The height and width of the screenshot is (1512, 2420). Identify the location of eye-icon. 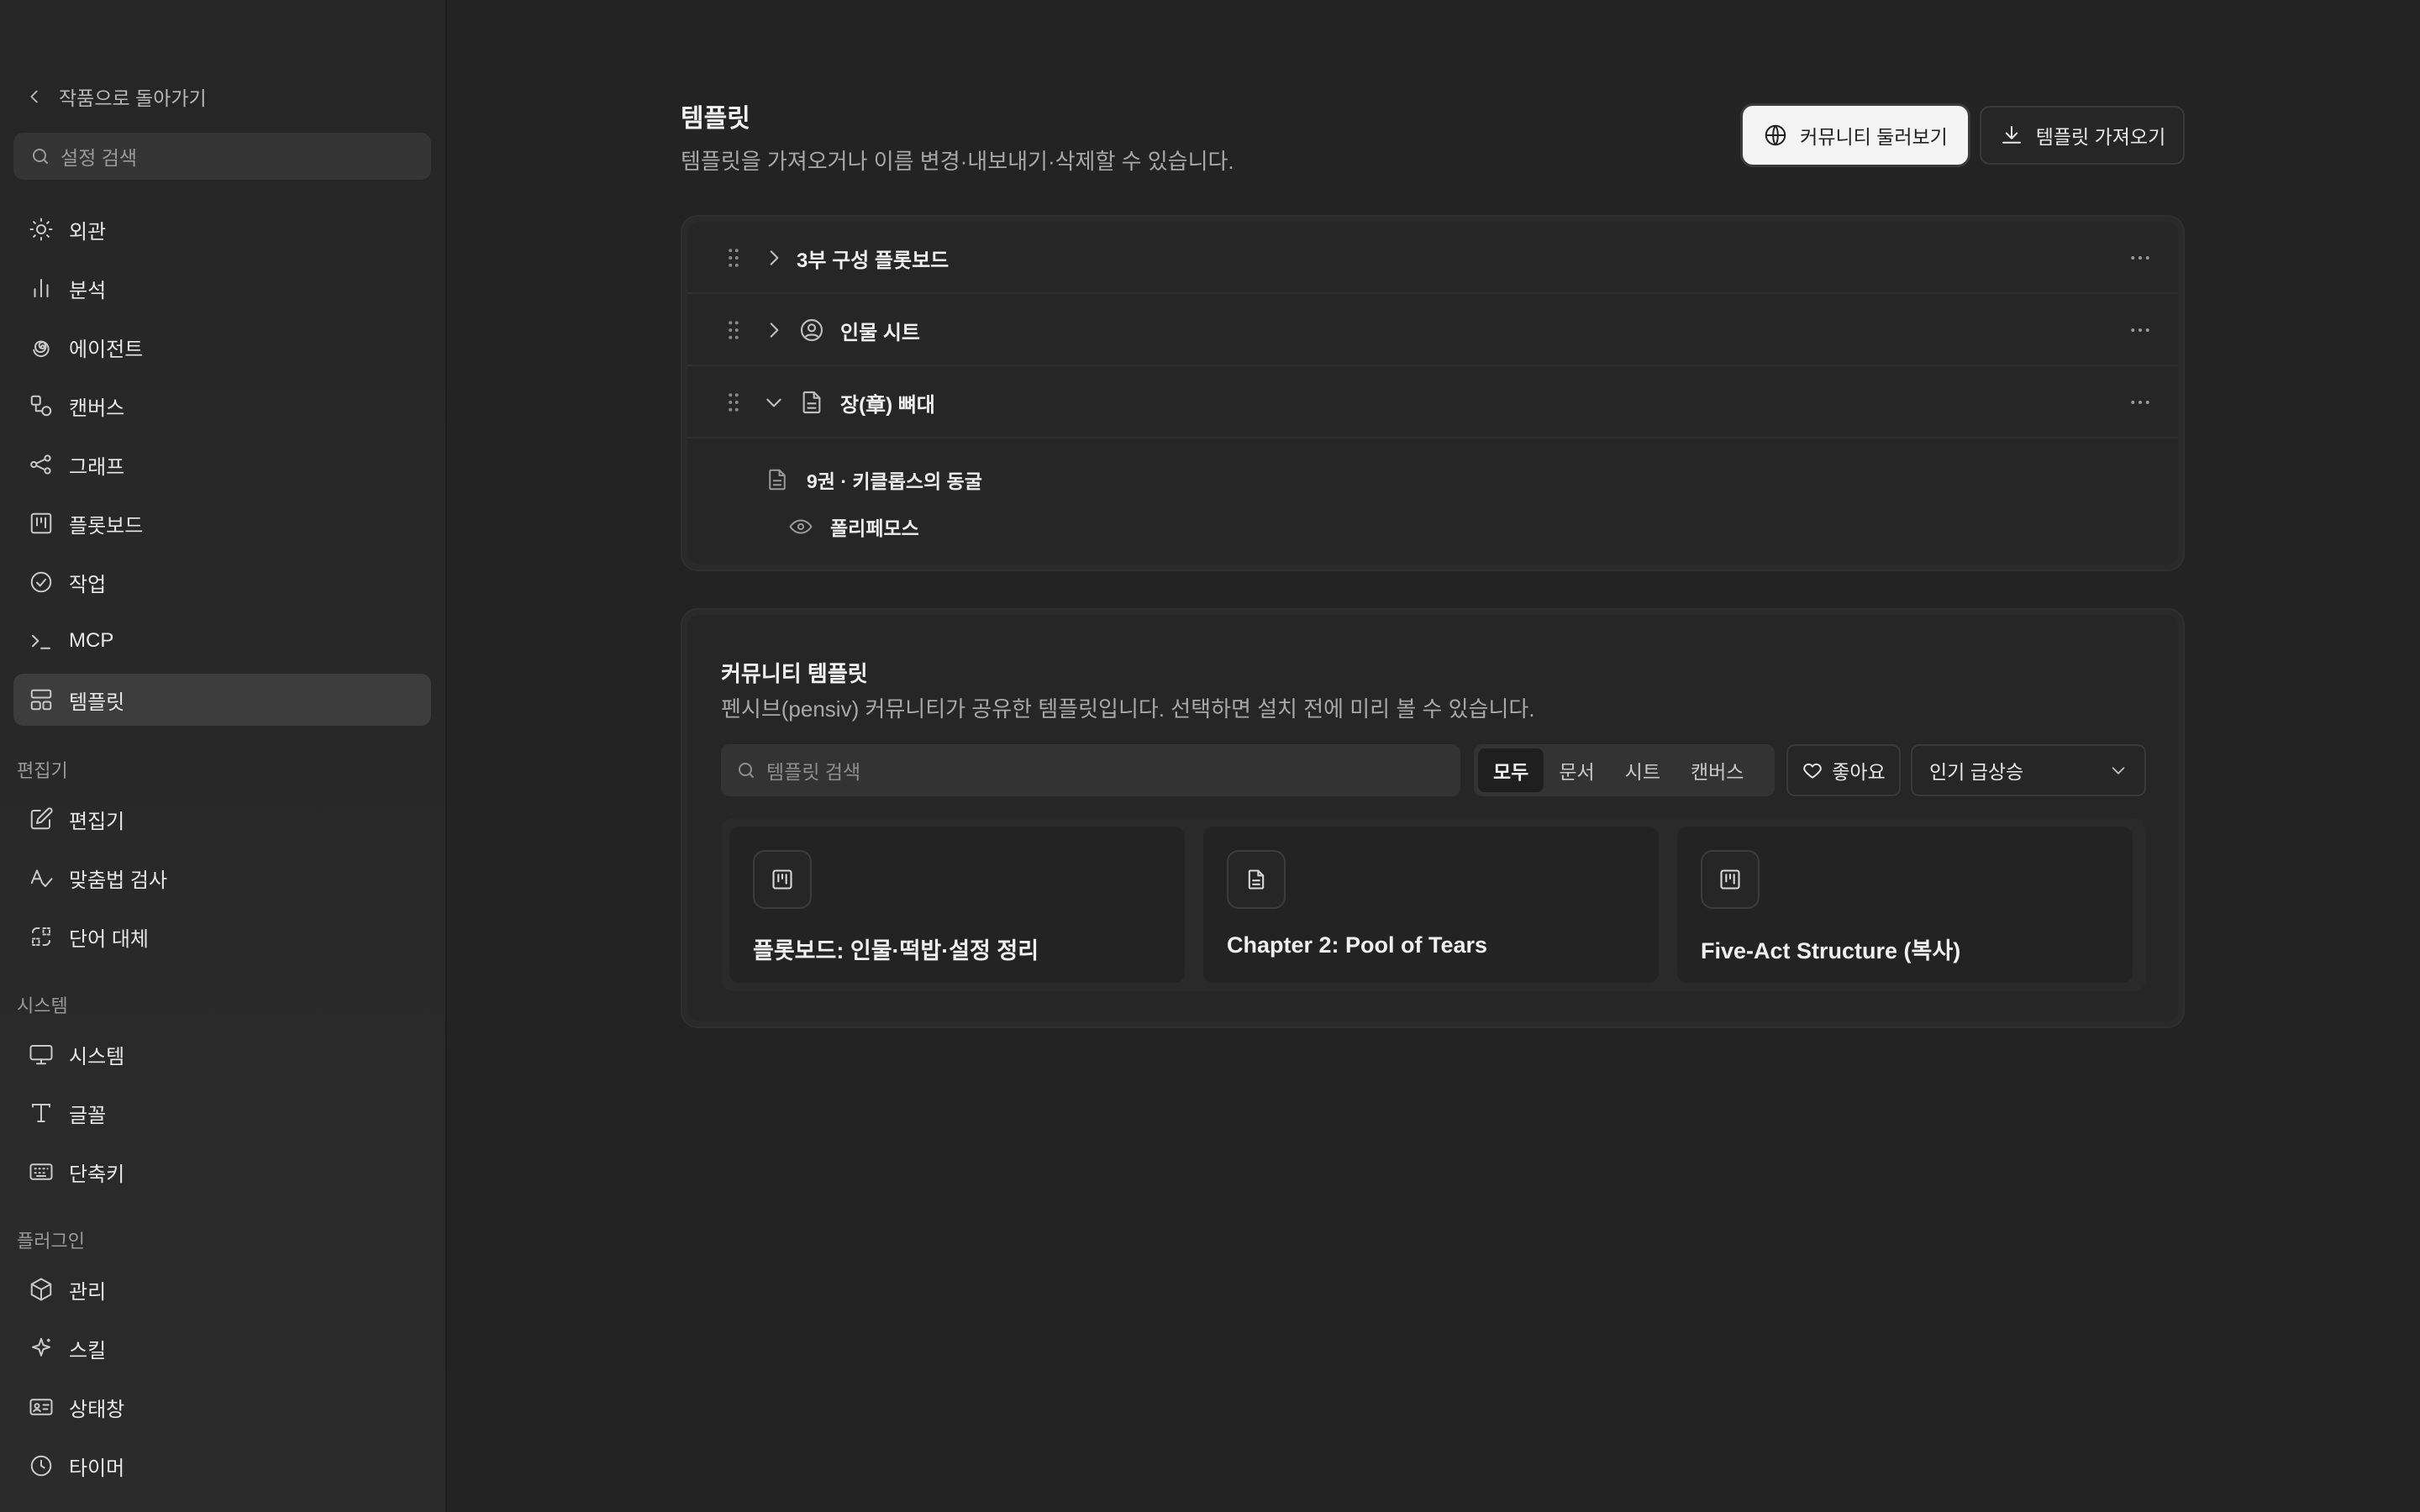
(801, 526).